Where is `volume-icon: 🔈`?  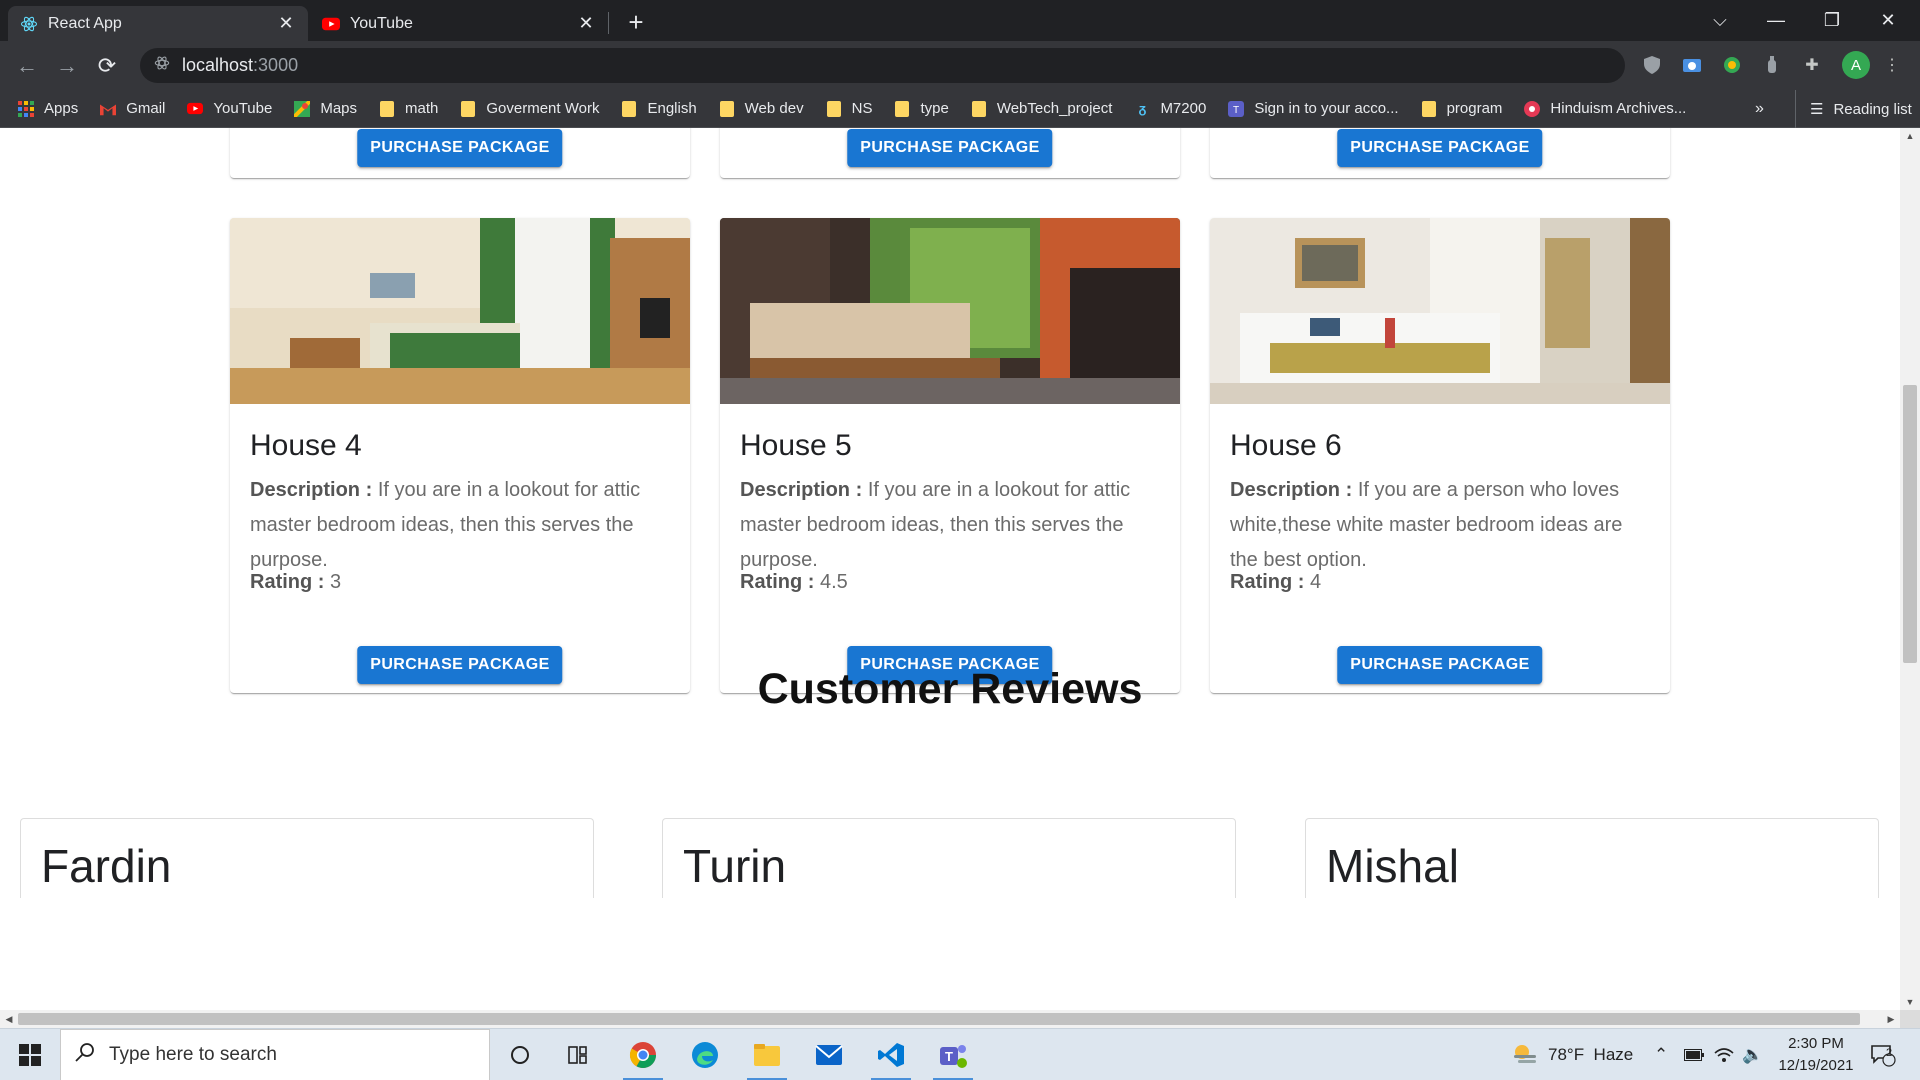 volume-icon: 🔈 is located at coordinates (1752, 1054).